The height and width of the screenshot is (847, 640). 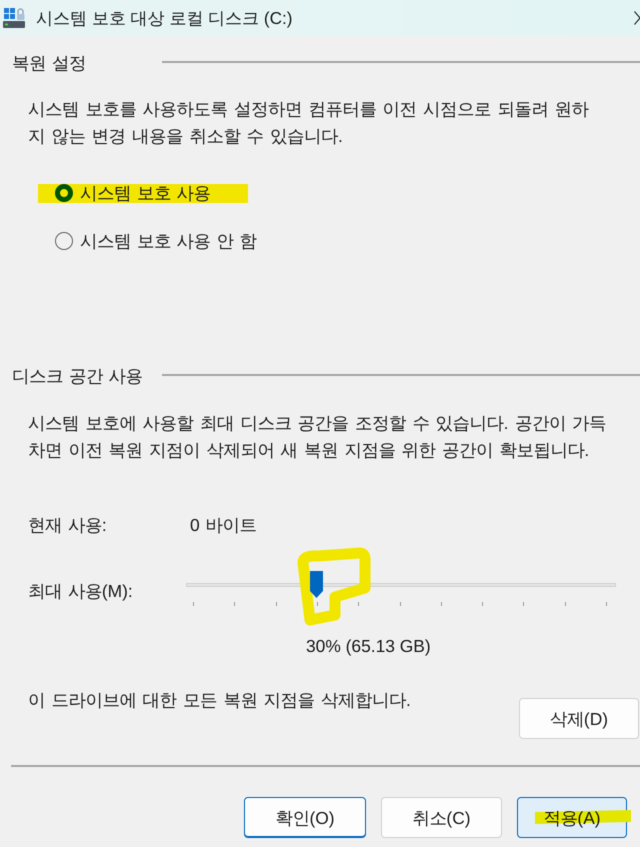 What do you see at coordinates (441, 817) in the screenshot?
I see `dialog-button: 취소(C)` at bounding box center [441, 817].